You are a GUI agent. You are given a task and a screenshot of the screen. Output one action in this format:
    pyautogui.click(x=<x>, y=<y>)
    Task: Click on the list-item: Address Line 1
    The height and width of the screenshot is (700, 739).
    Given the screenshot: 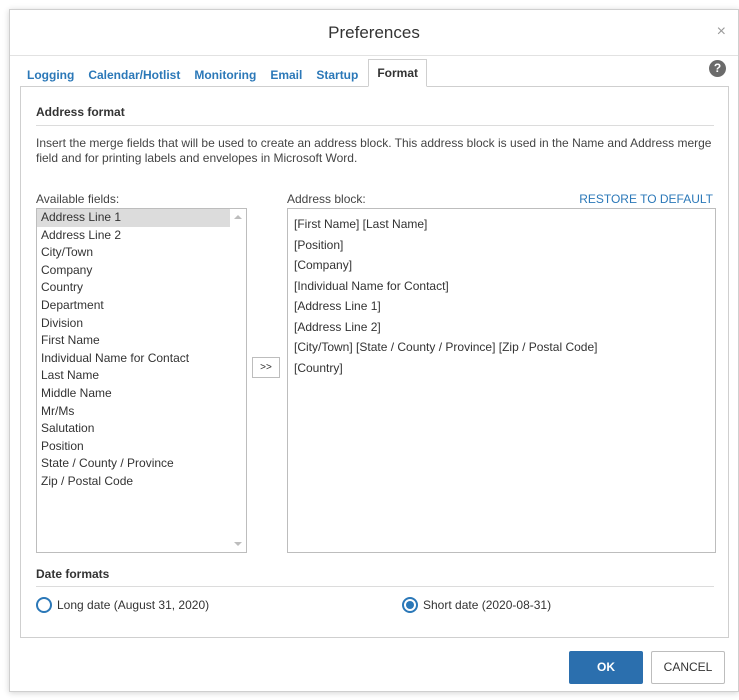 What is the action you would take?
    pyautogui.click(x=141, y=218)
    